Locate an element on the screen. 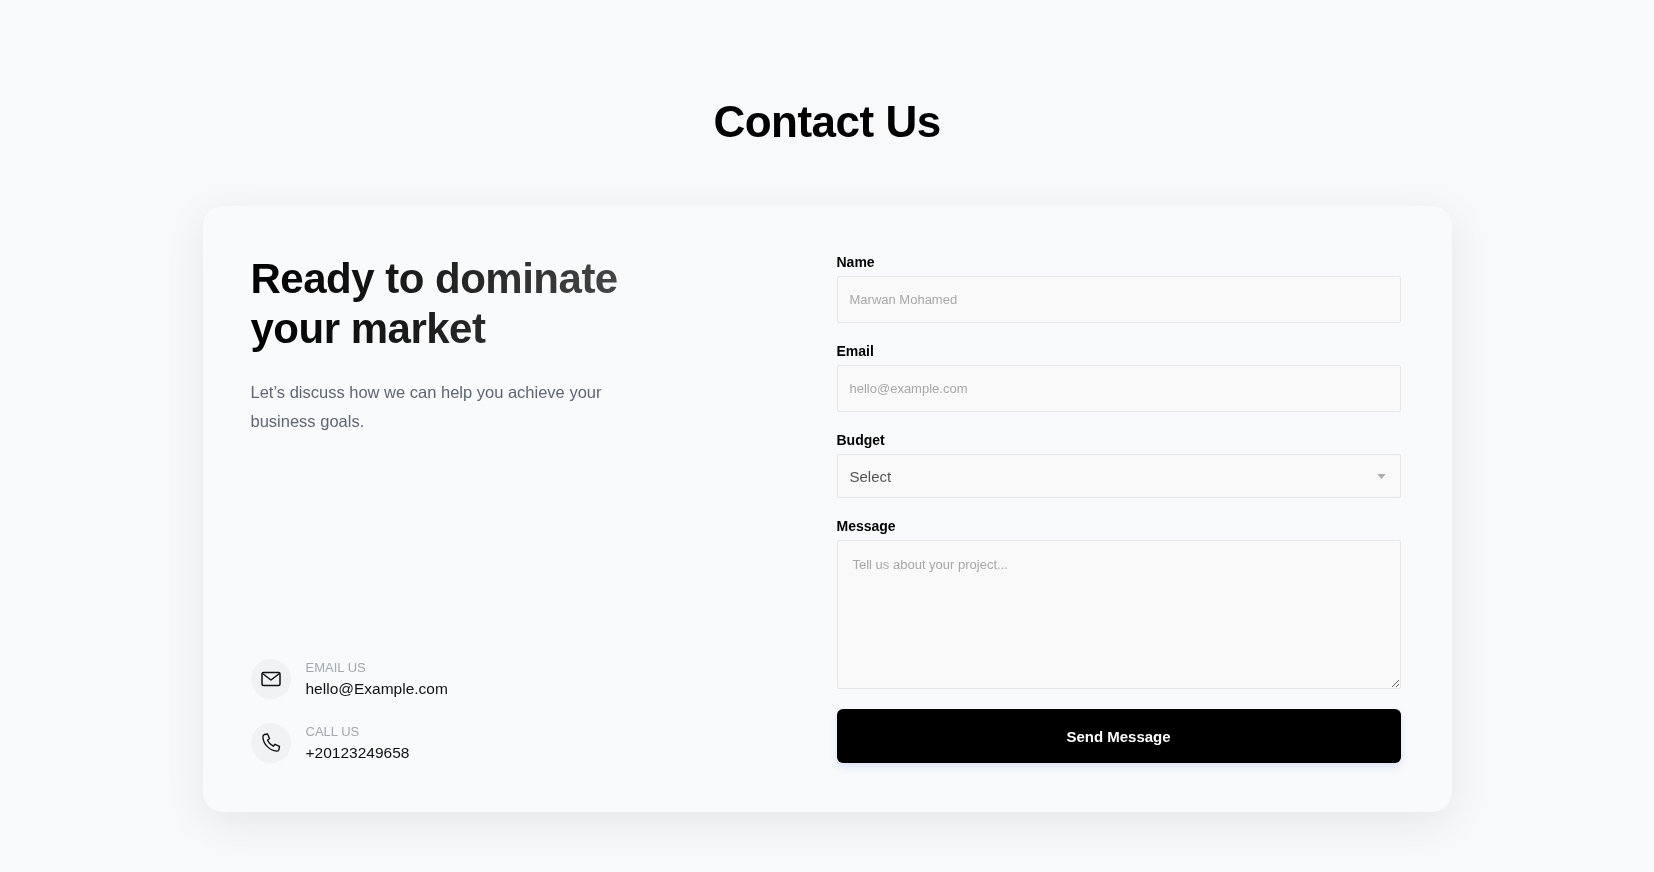  contact-value: hello@Example.com is located at coordinates (376, 688).